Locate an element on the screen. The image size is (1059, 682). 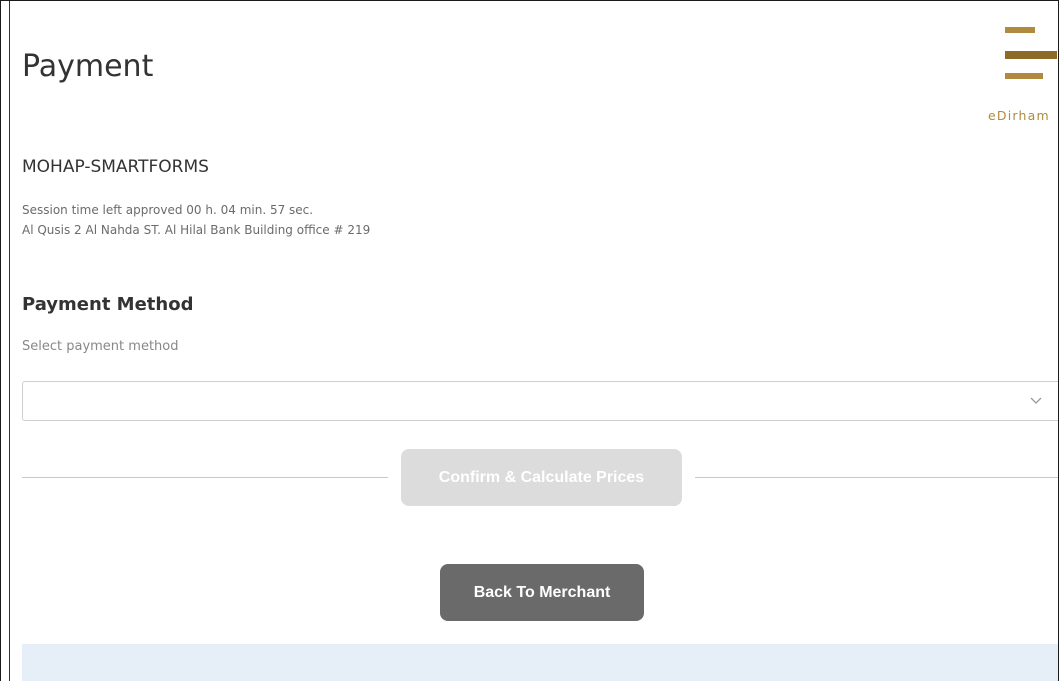
merchant-name: MOHAP-SMARTFORMS is located at coordinates (115, 167).